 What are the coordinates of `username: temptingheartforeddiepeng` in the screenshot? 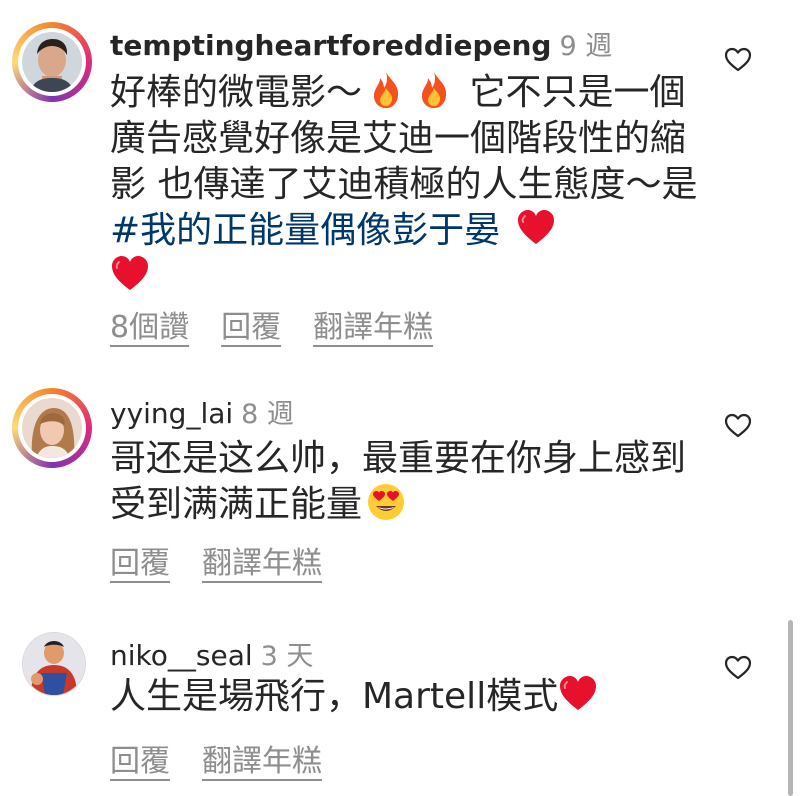 It's located at (330, 45).